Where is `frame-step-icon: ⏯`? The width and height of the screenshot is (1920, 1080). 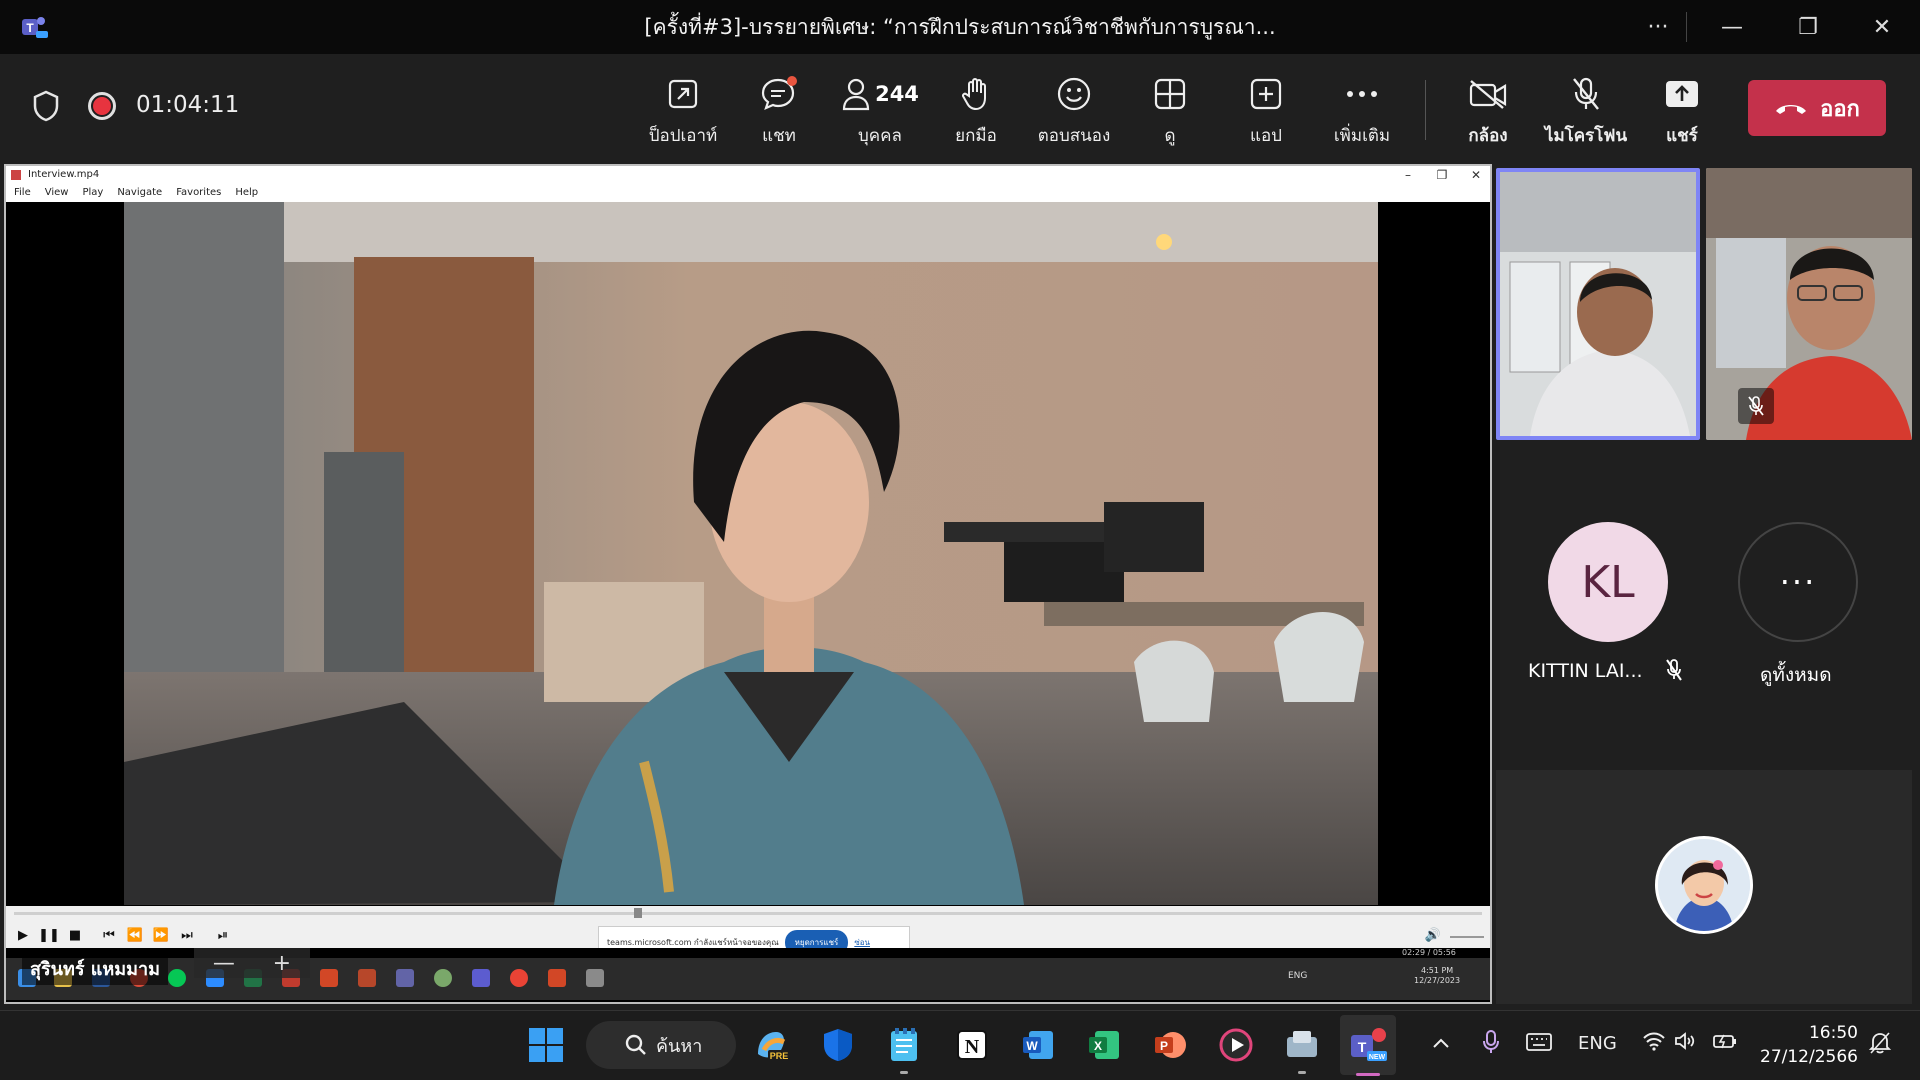 frame-step-icon: ⏯ is located at coordinates (223, 936).